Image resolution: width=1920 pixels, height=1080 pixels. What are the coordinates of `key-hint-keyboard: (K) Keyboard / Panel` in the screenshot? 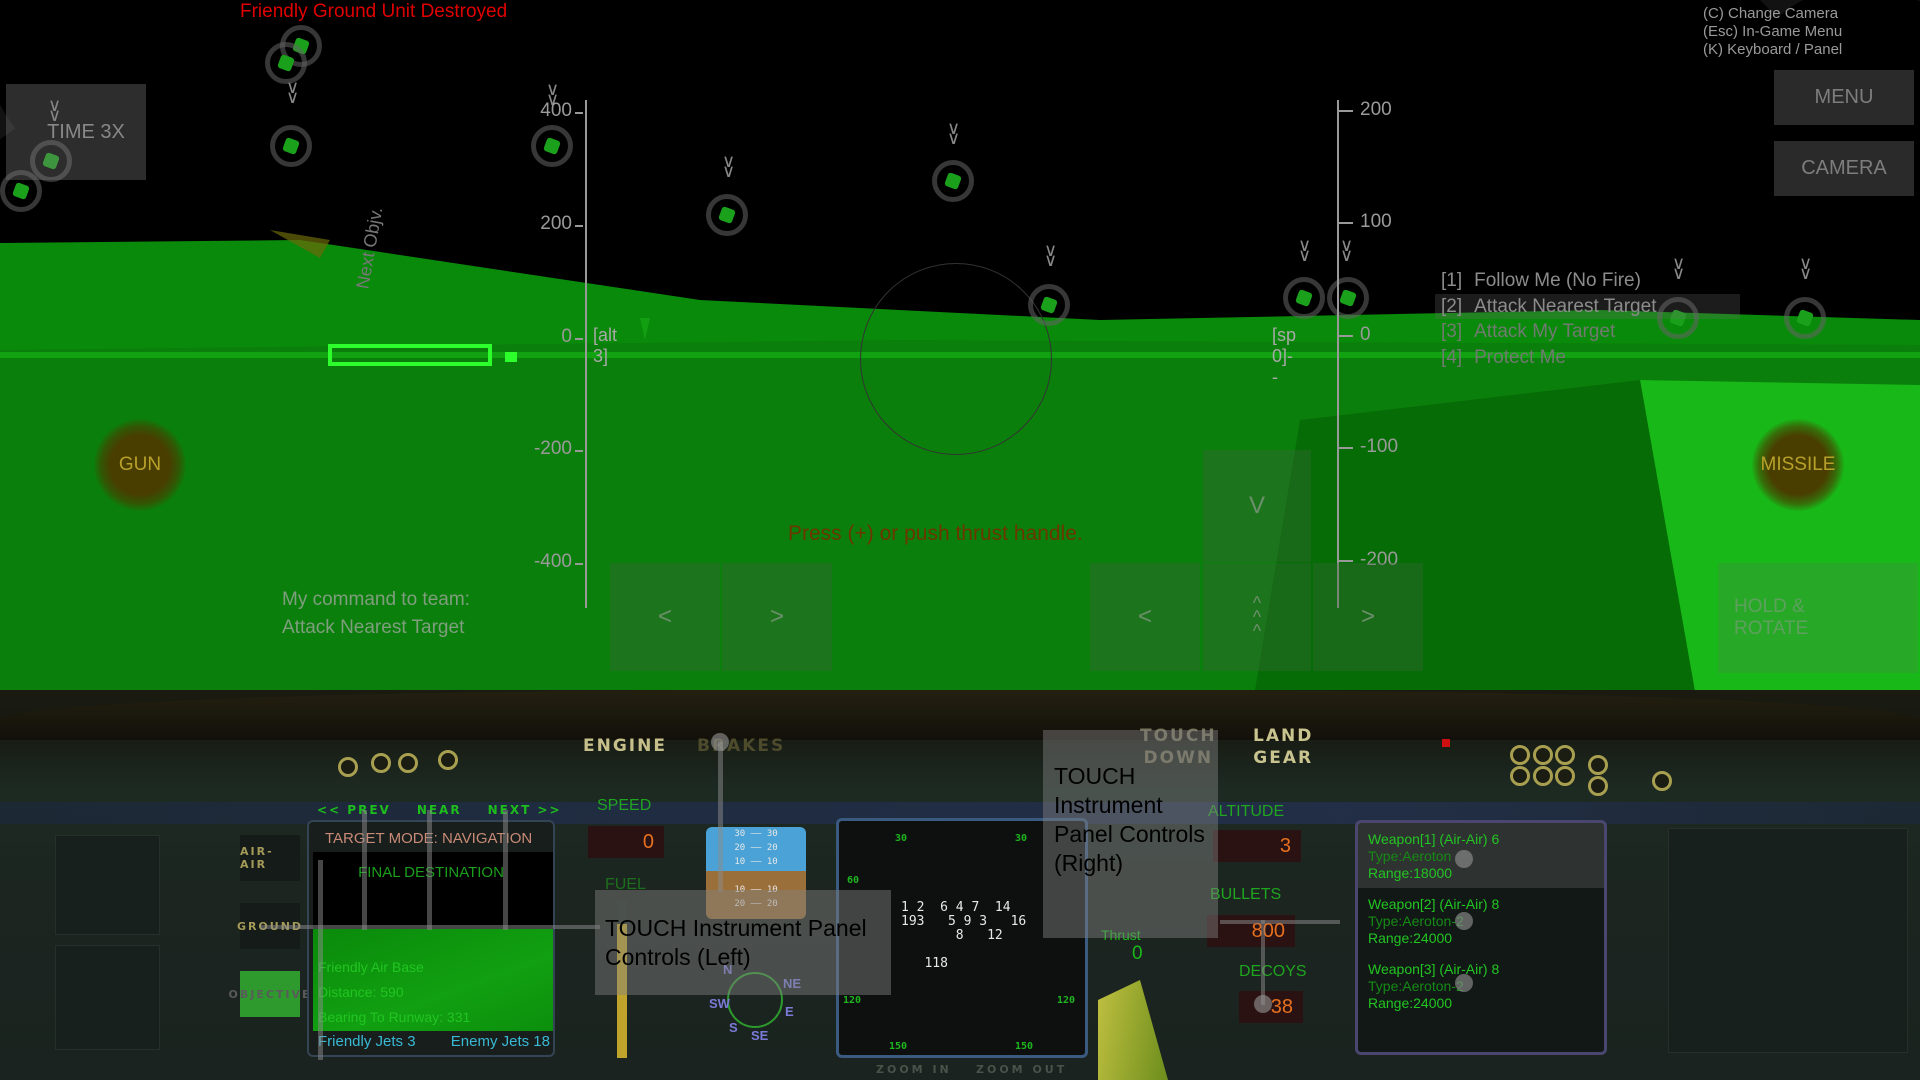 It's located at (1773, 49).